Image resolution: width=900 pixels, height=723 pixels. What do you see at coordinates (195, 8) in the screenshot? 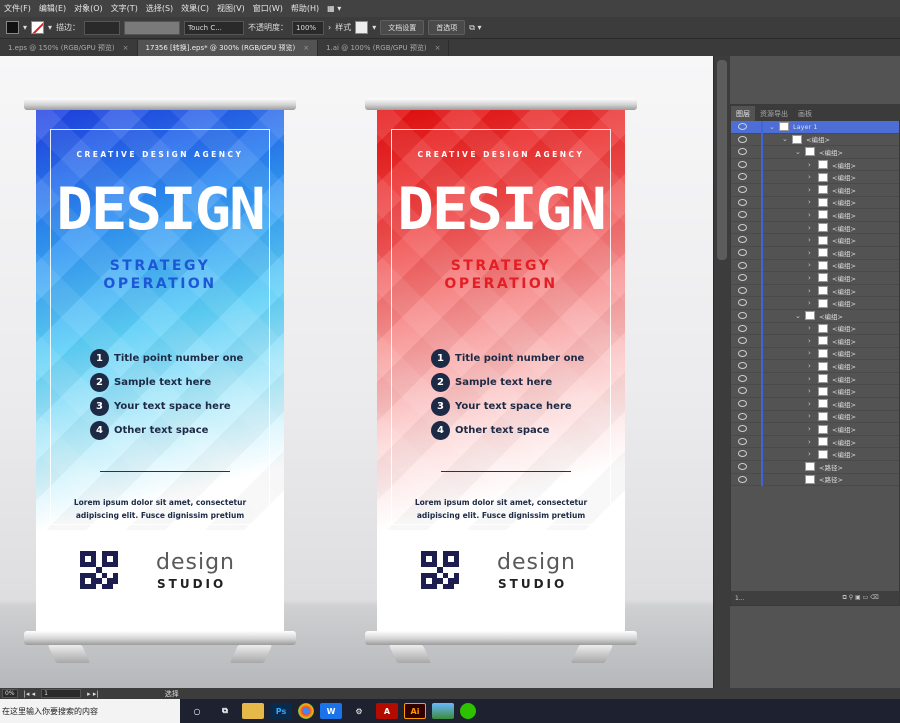
I see `menu-effect: 效果(C)` at bounding box center [195, 8].